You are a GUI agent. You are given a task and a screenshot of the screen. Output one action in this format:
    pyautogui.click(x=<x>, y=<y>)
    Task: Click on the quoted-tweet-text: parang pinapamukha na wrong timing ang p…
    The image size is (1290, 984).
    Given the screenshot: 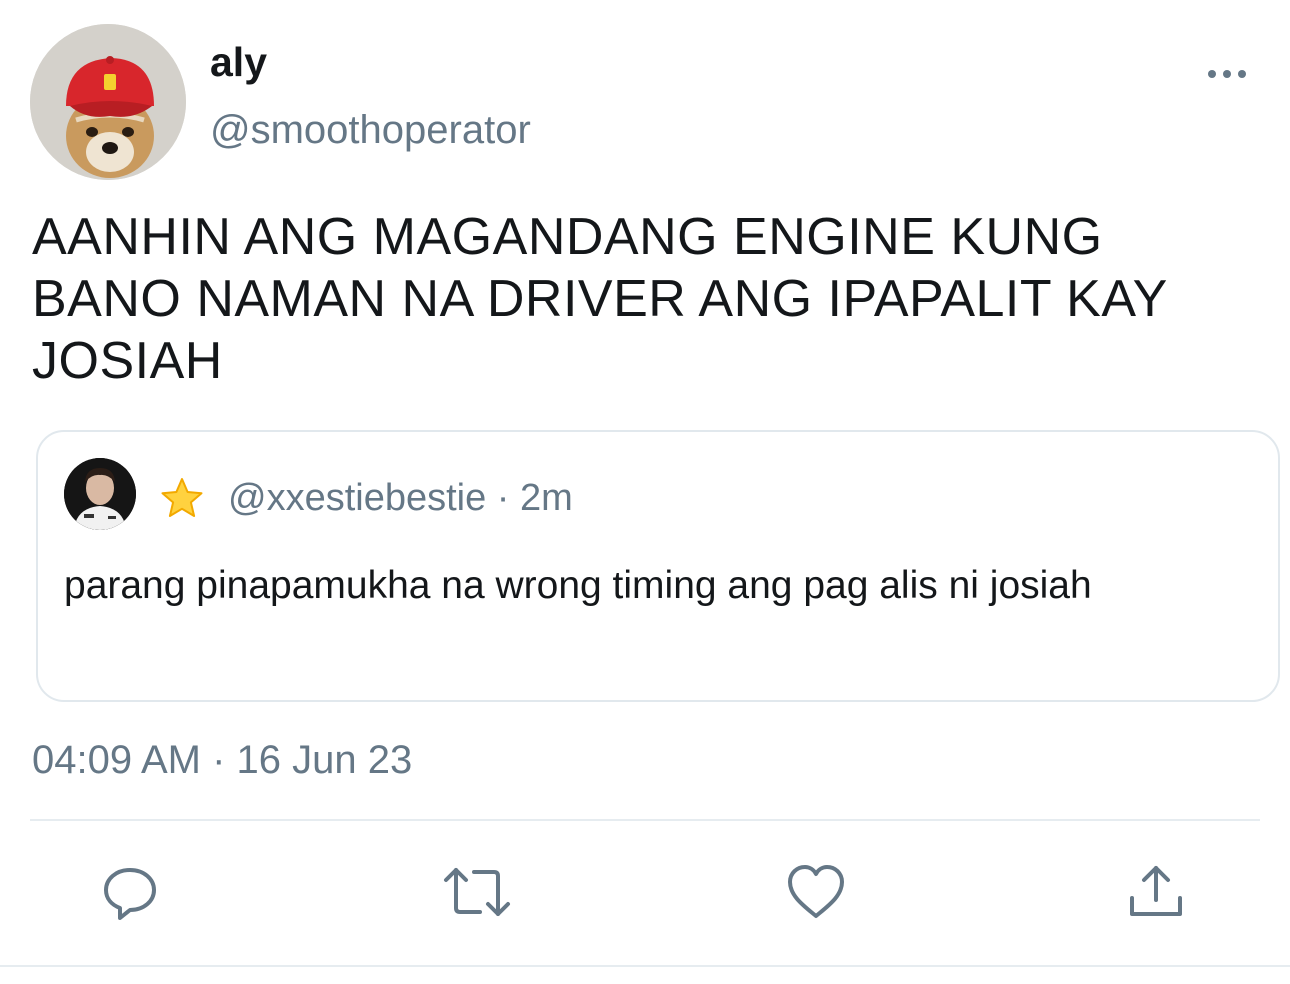 What is the action you would take?
    pyautogui.click(x=578, y=585)
    